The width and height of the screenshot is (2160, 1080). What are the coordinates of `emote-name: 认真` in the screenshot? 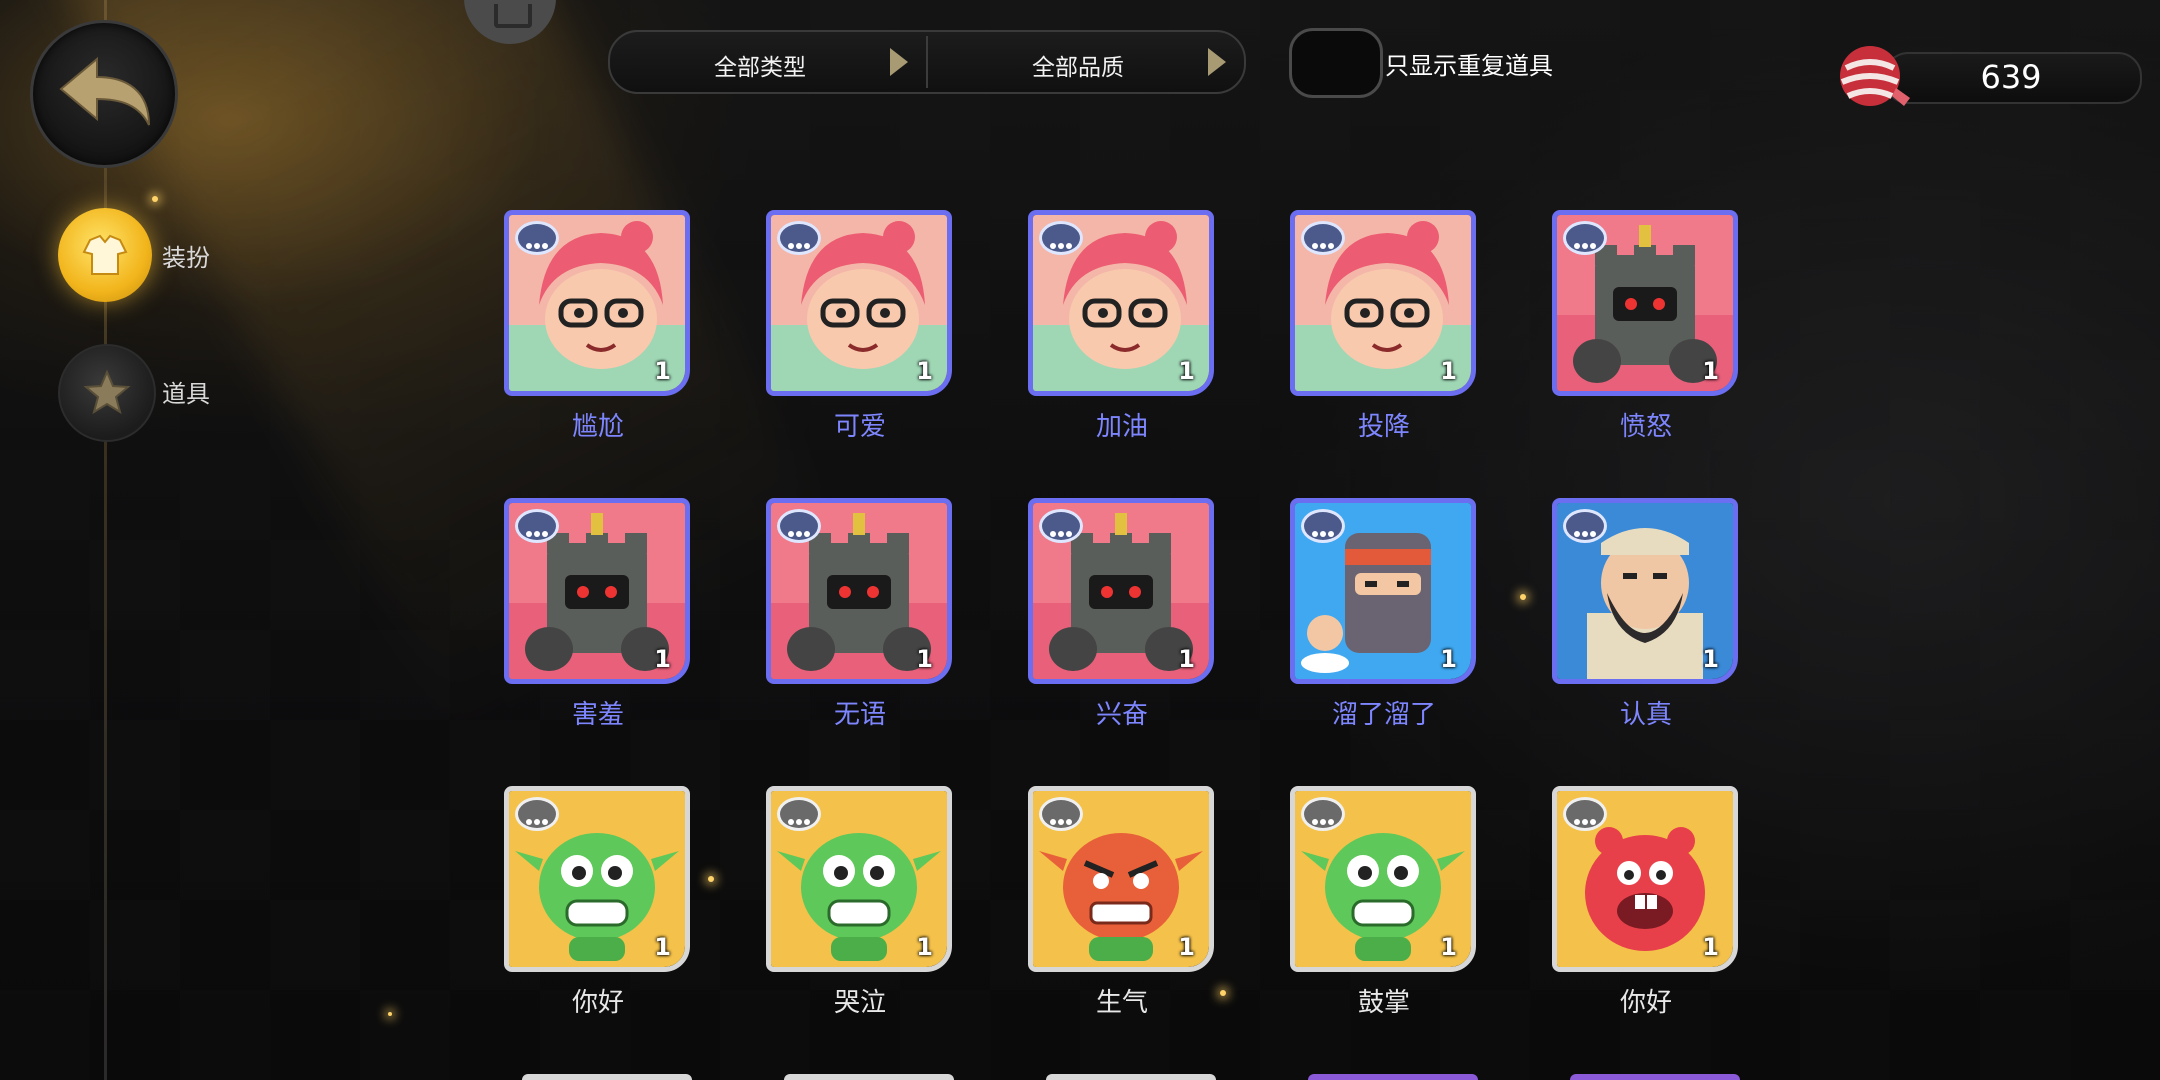 It's located at (1645, 715).